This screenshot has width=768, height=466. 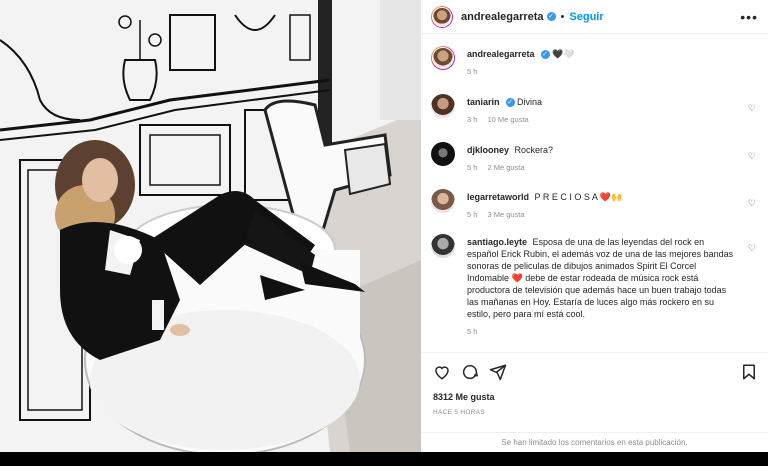 I want to click on like-heart-icon, so click(x=442, y=372).